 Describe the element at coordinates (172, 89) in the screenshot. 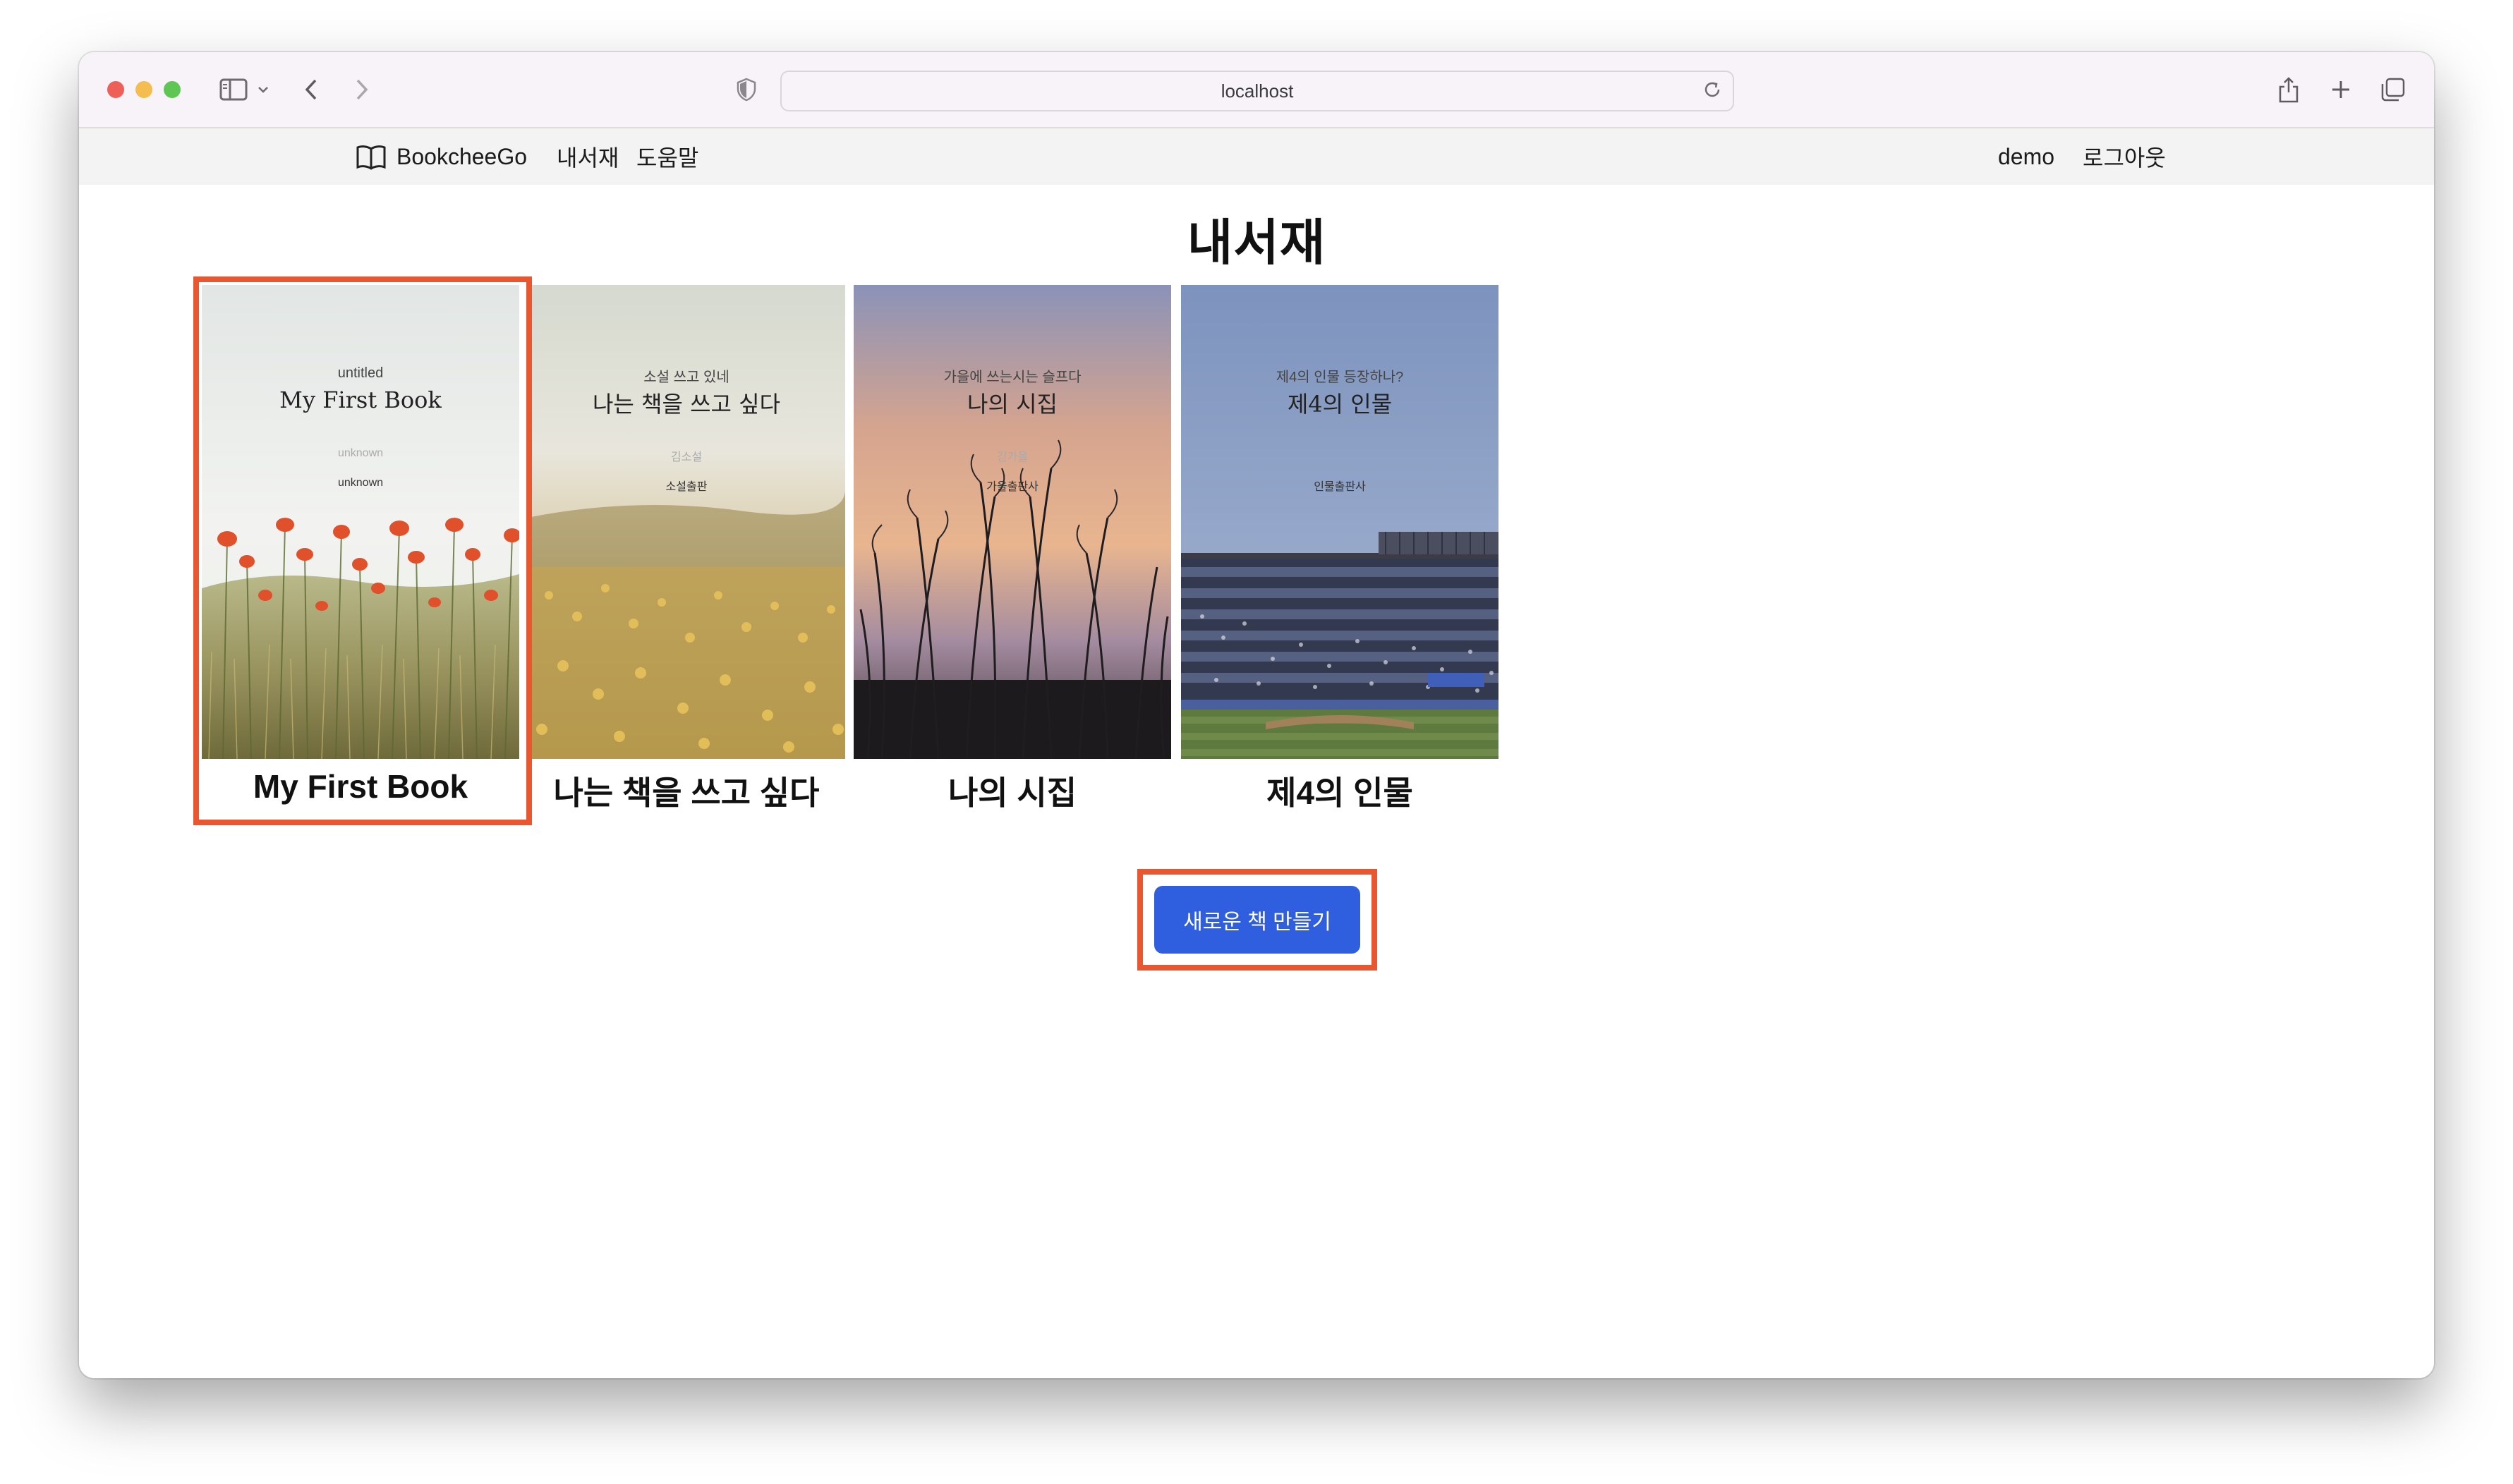

I see `zoom-window-button` at that location.